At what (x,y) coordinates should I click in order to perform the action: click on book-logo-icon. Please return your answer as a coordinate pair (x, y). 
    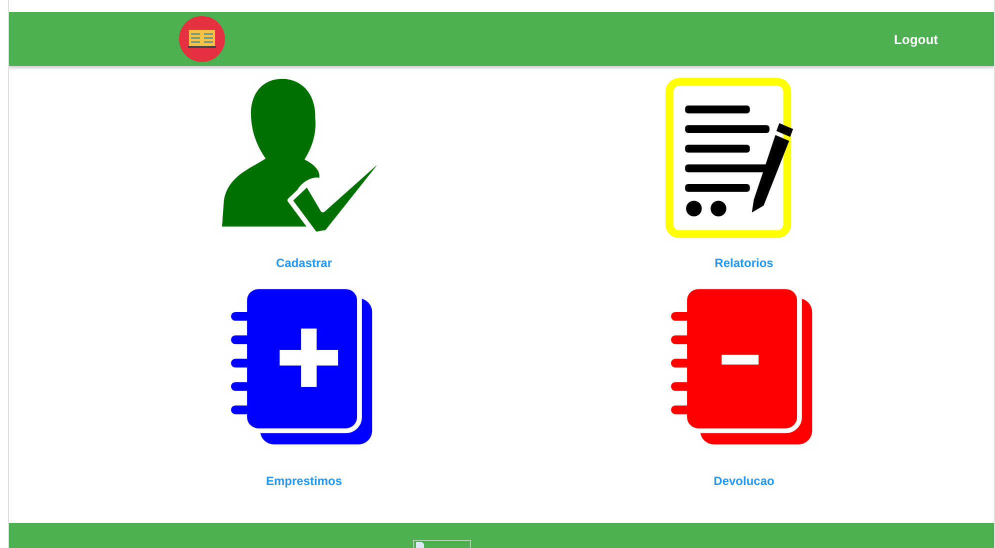
    Looking at the image, I should click on (202, 39).